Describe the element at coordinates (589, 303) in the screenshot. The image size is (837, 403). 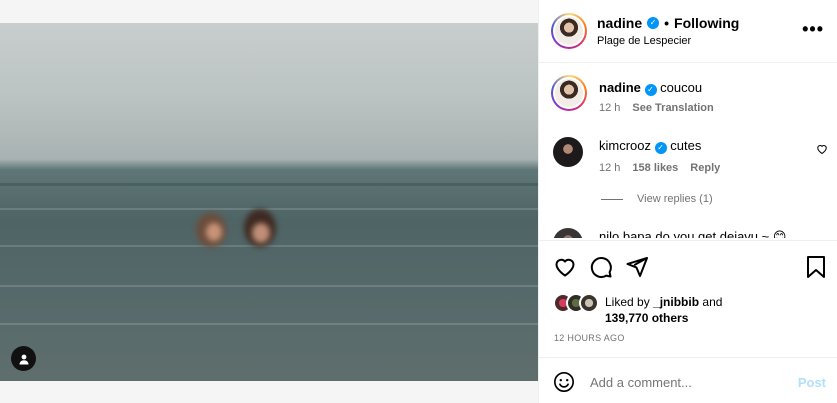
I see `liker-avatar` at that location.